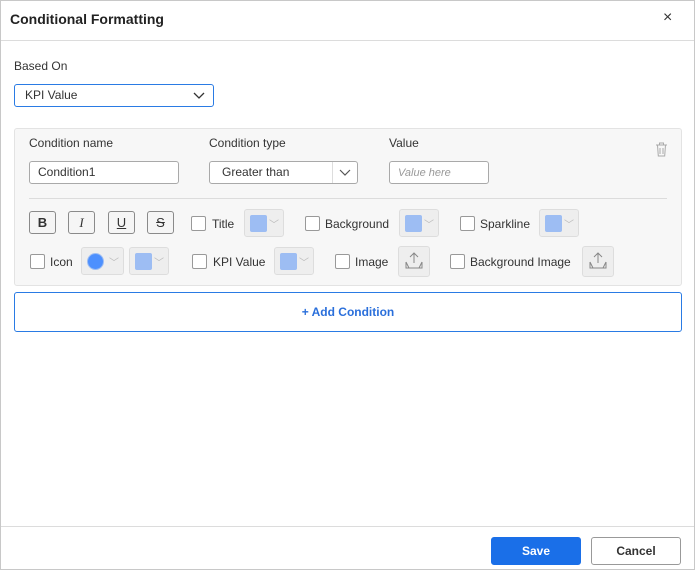 This screenshot has width=695, height=570. What do you see at coordinates (520, 262) in the screenshot?
I see `background-image-label: Background Image` at bounding box center [520, 262].